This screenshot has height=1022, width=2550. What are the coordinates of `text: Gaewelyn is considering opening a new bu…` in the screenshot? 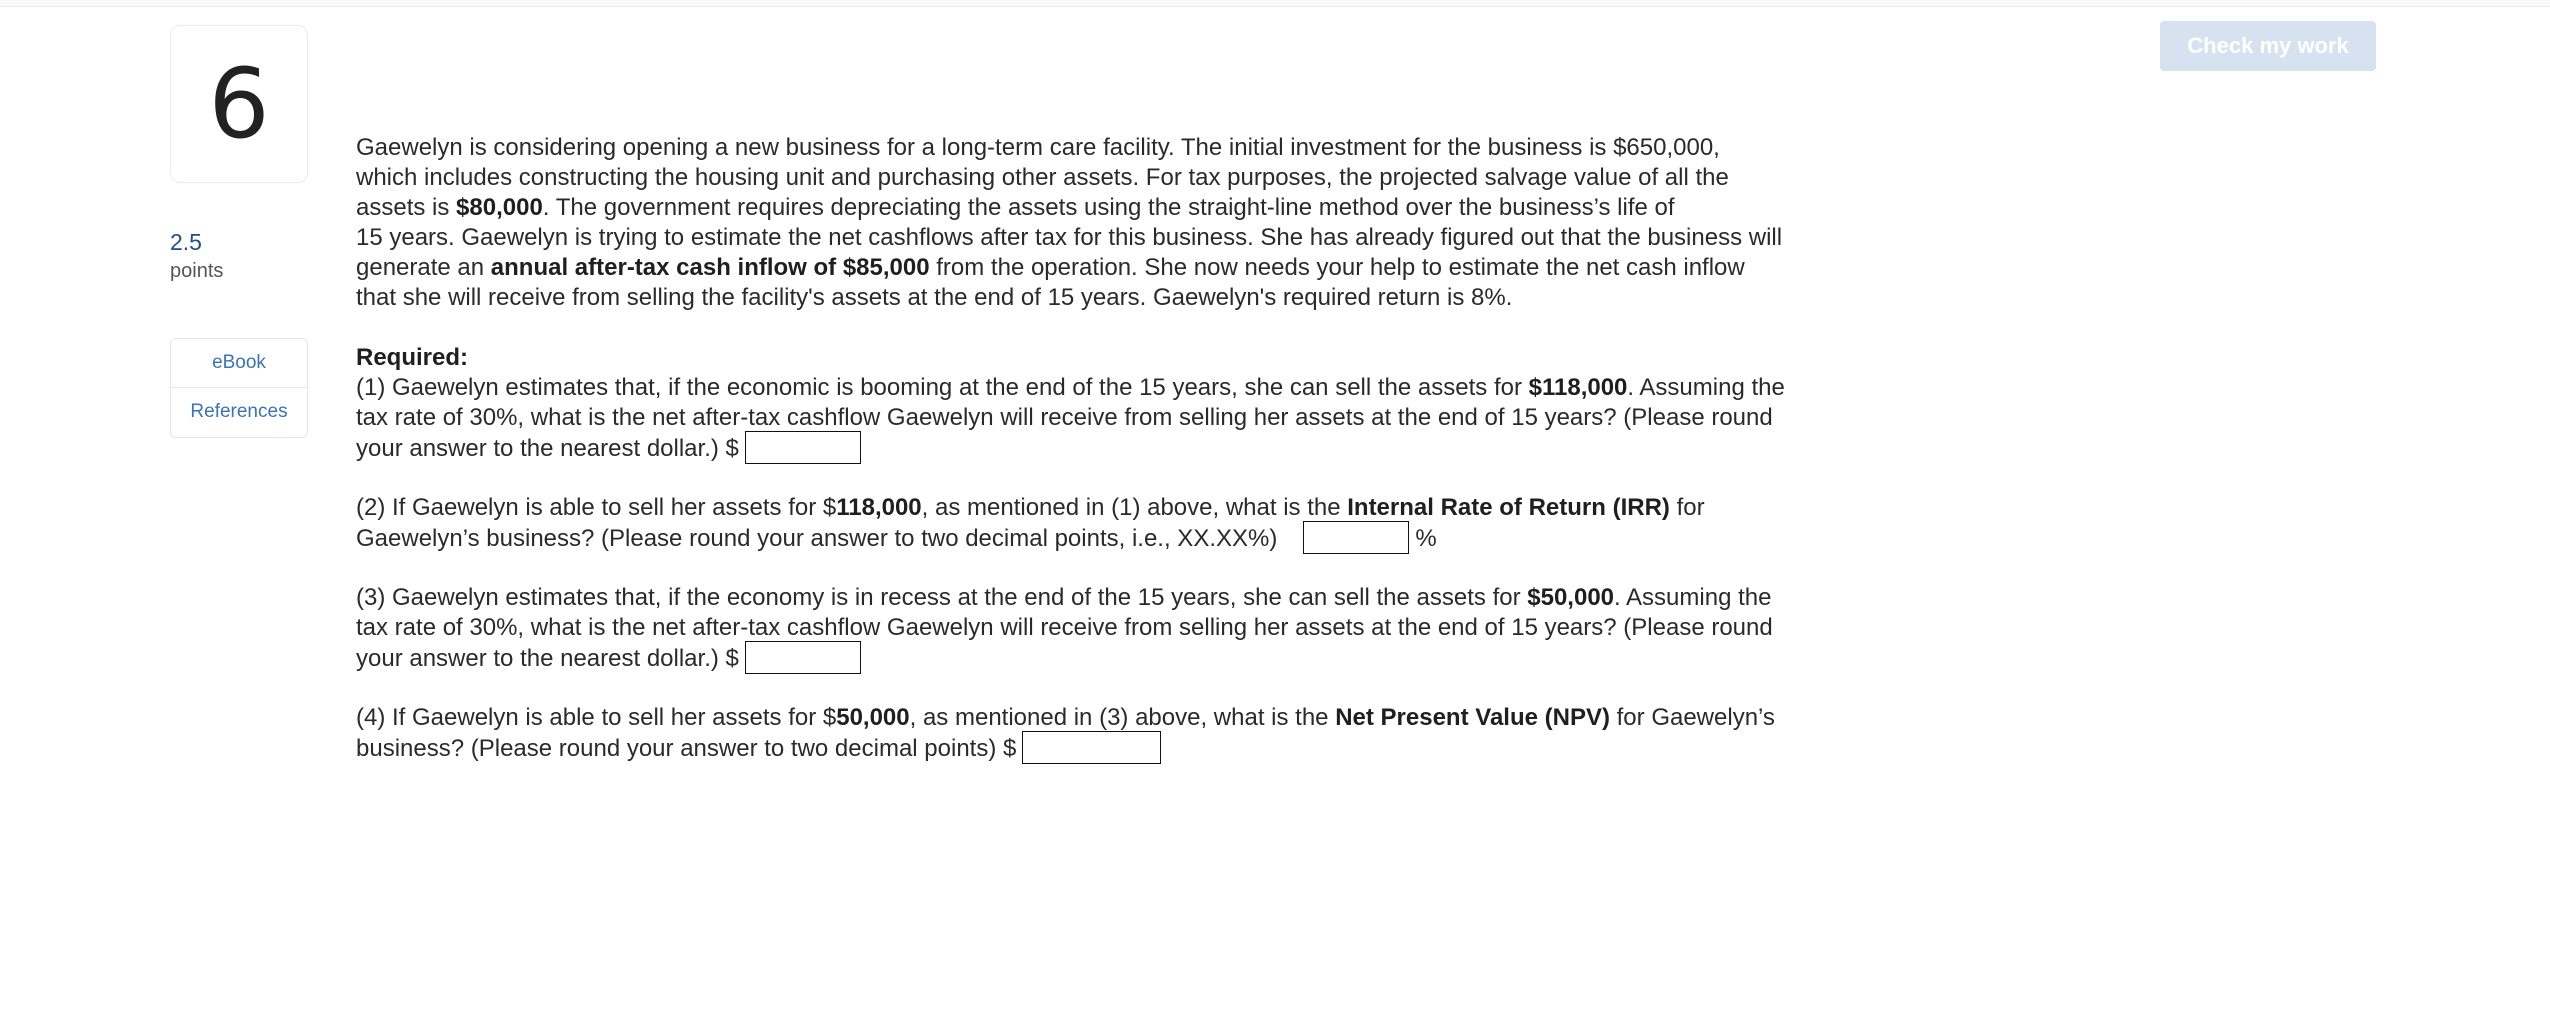 It's located at (1038, 147).